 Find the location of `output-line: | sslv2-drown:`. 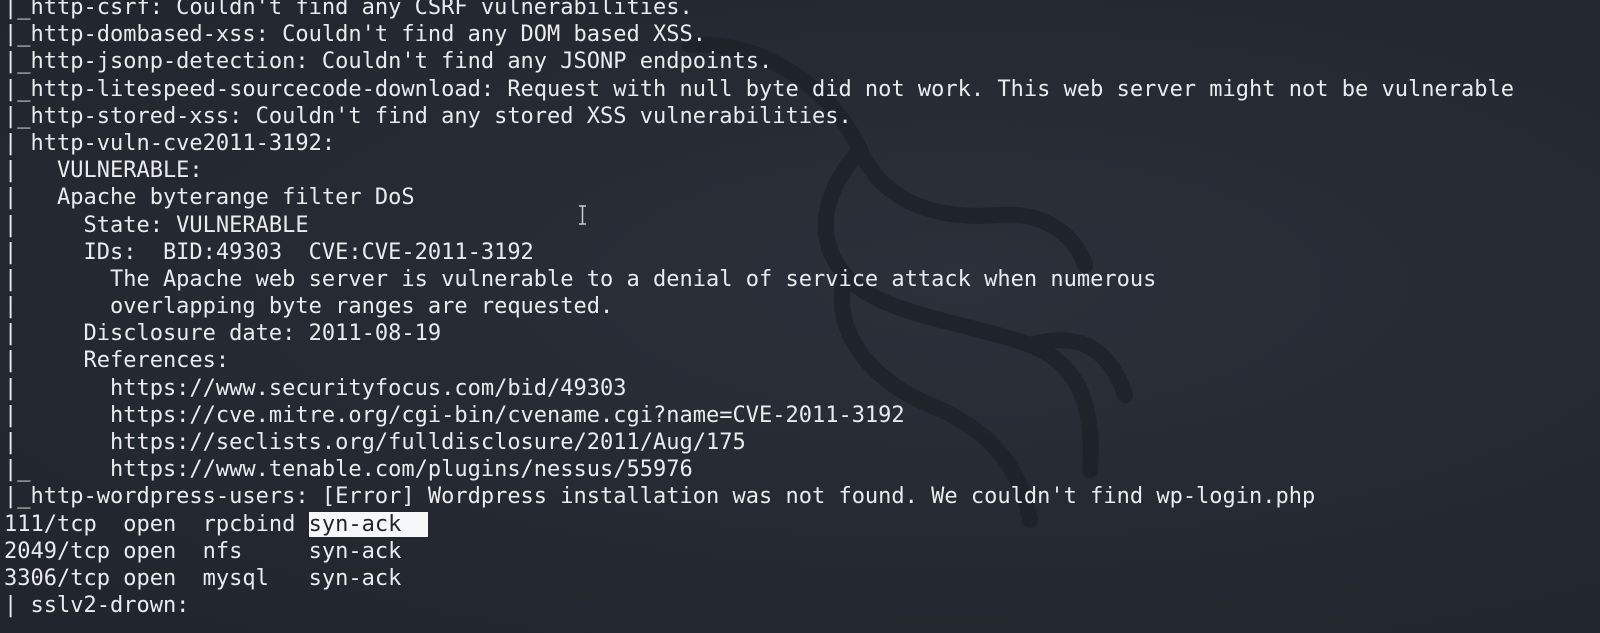

output-line: | sslv2-drown: is located at coordinates (97, 606).